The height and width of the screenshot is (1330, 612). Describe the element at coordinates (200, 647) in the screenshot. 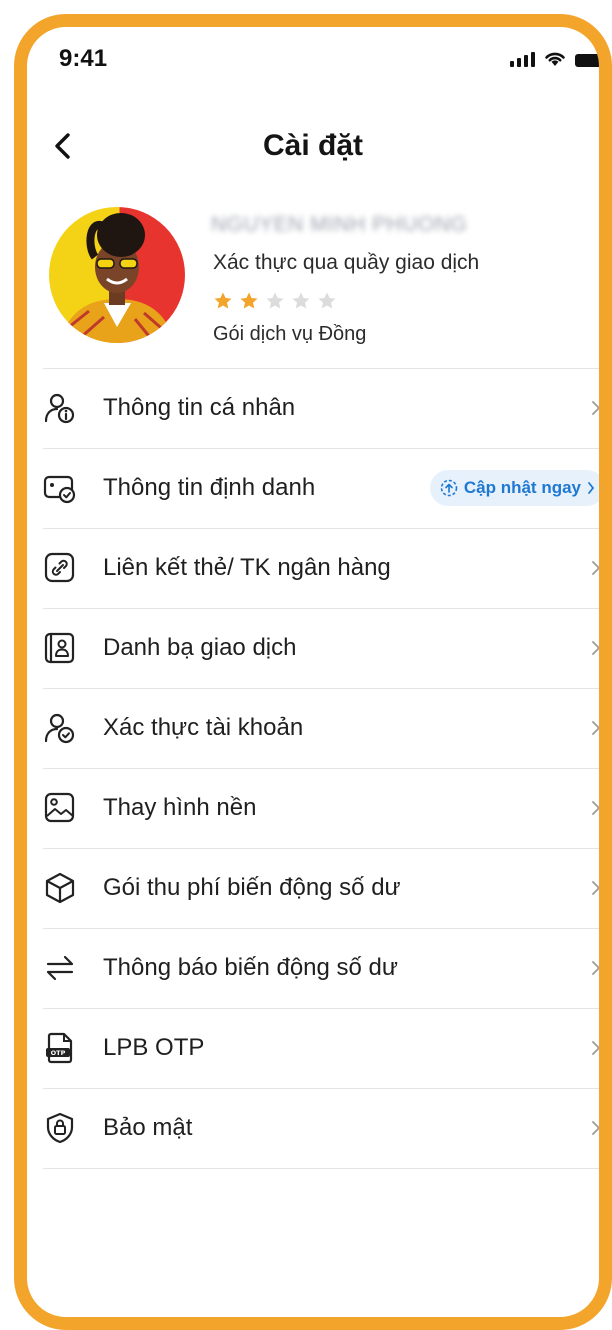

I see `menu-item-label: Danh bạ giao dịch` at that location.